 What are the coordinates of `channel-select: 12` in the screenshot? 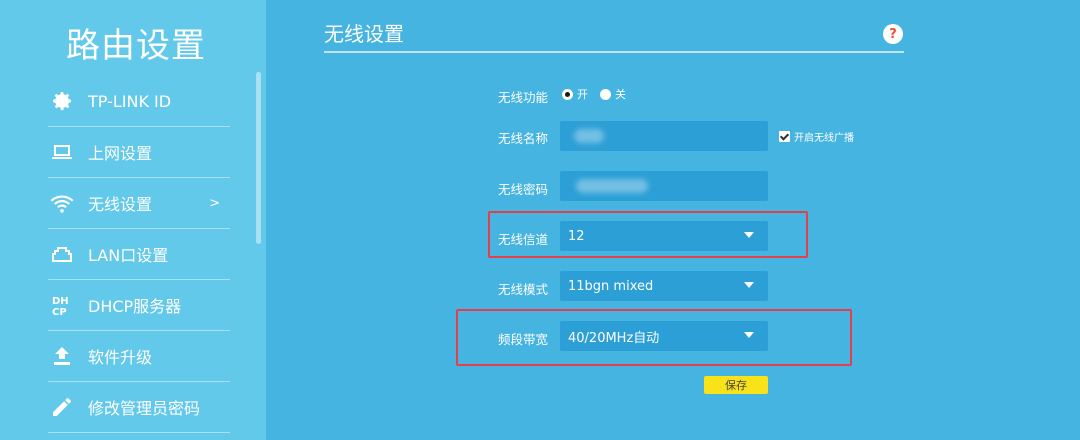 It's located at (664, 236).